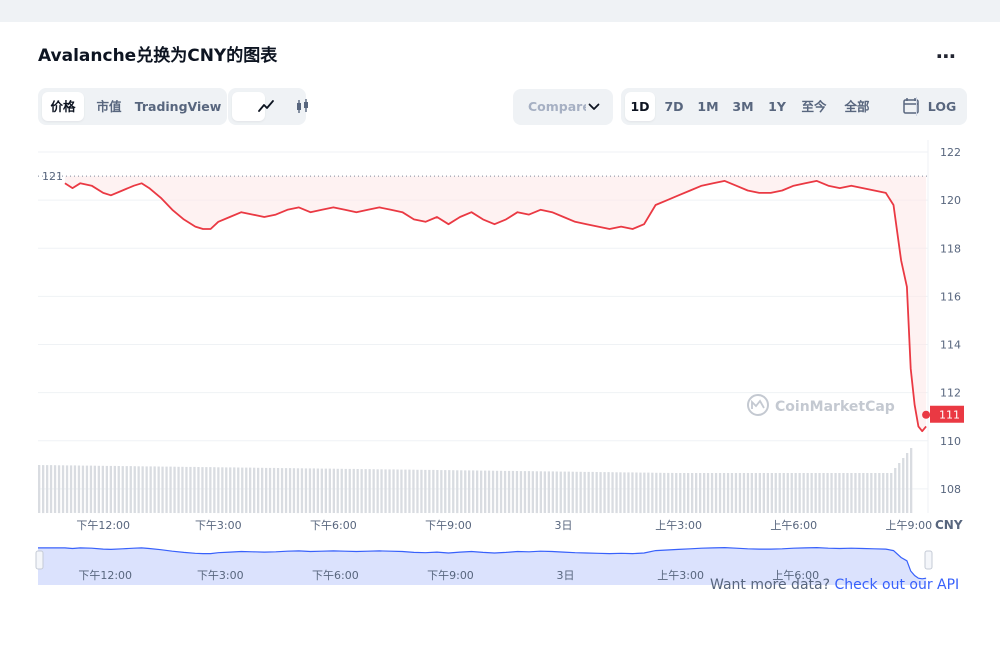 The height and width of the screenshot is (650, 1000). What do you see at coordinates (448, 525) in the screenshot?
I see `x-tick-label: 下午9:00` at bounding box center [448, 525].